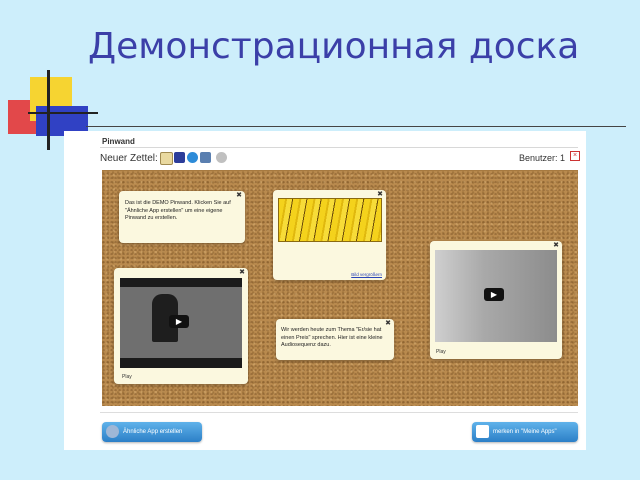 The height and width of the screenshot is (480, 640). I want to click on image-note: ✖ Bild vergrößern, so click(329, 235).